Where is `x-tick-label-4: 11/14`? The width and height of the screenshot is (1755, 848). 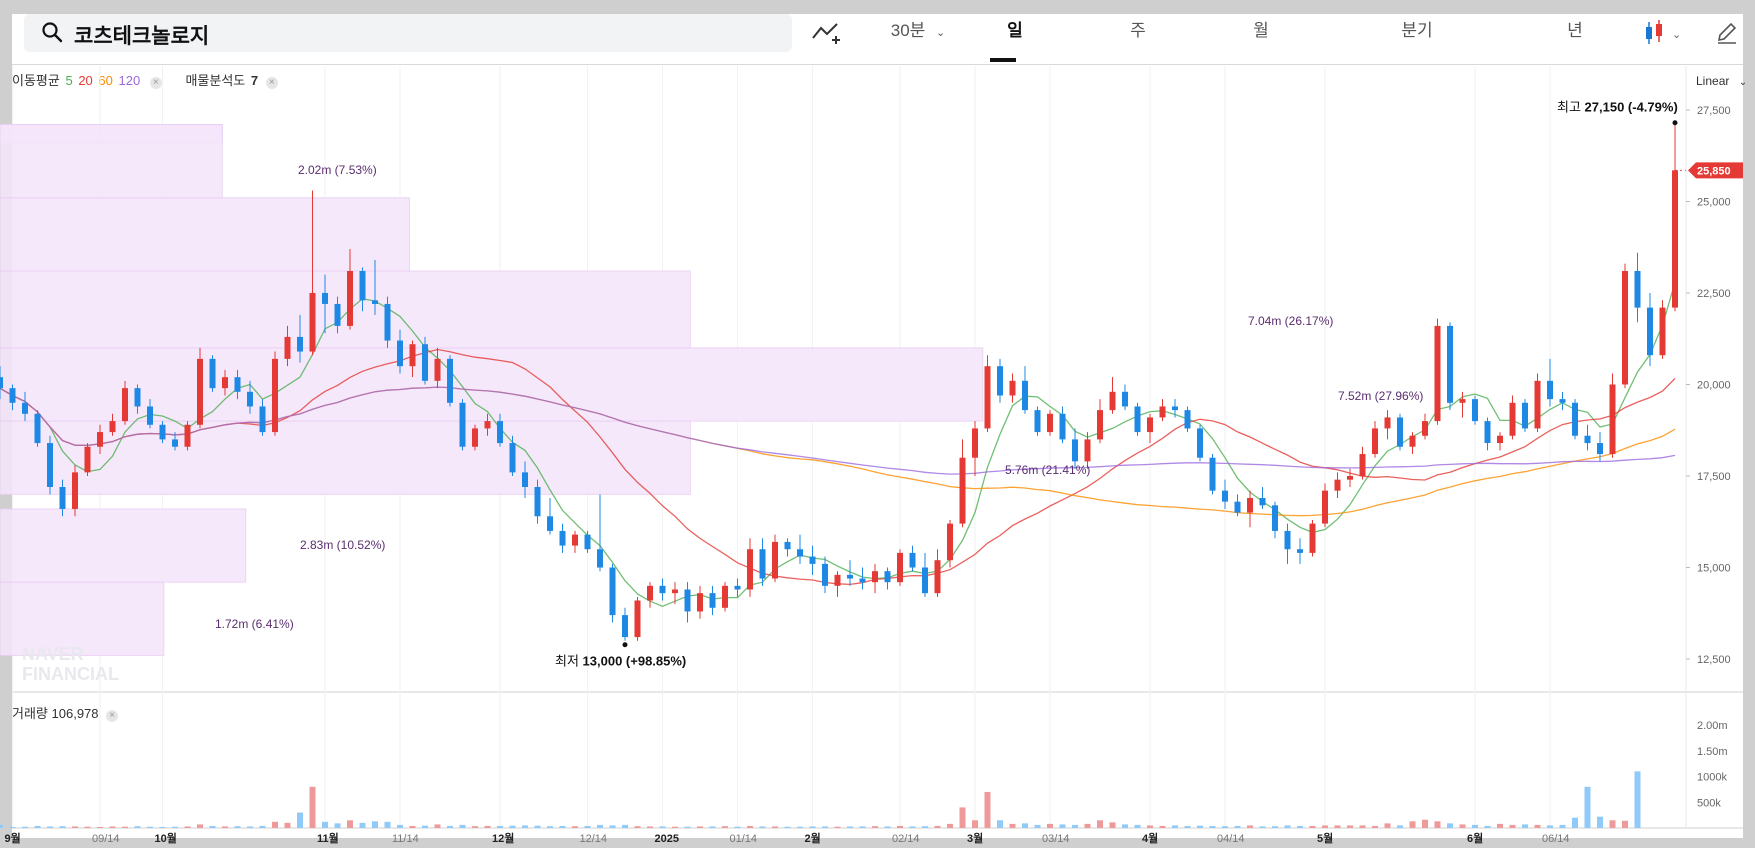 x-tick-label-4: 11/14 is located at coordinates (405, 839).